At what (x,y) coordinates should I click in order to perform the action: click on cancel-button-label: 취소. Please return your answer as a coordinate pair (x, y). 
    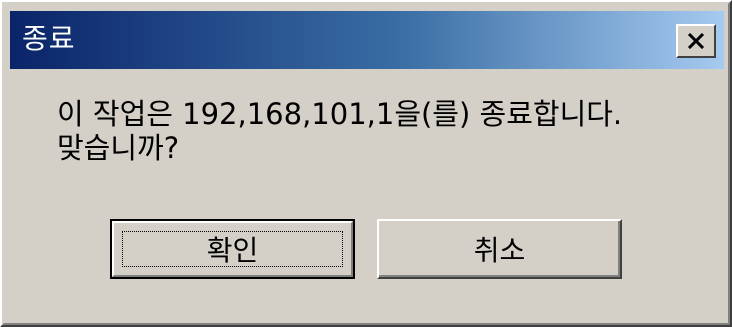
    Looking at the image, I should click on (499, 250).